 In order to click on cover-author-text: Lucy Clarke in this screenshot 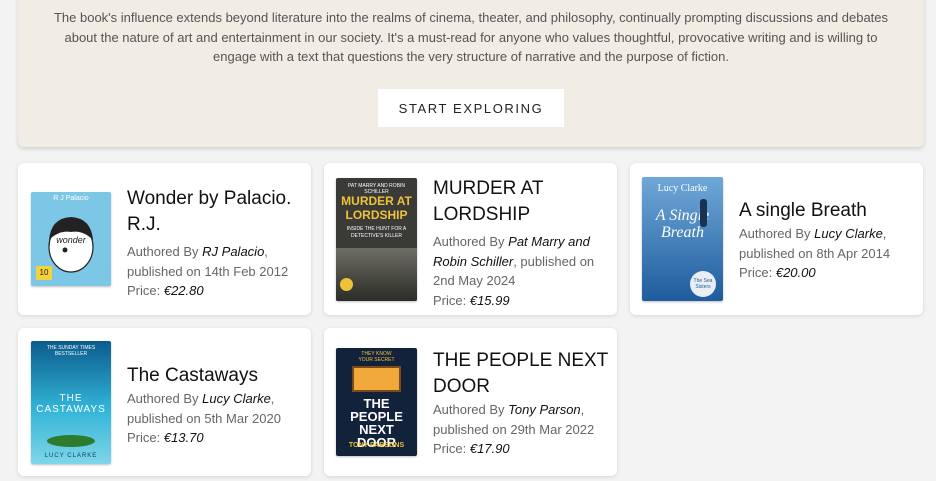, I will do `click(682, 188)`.